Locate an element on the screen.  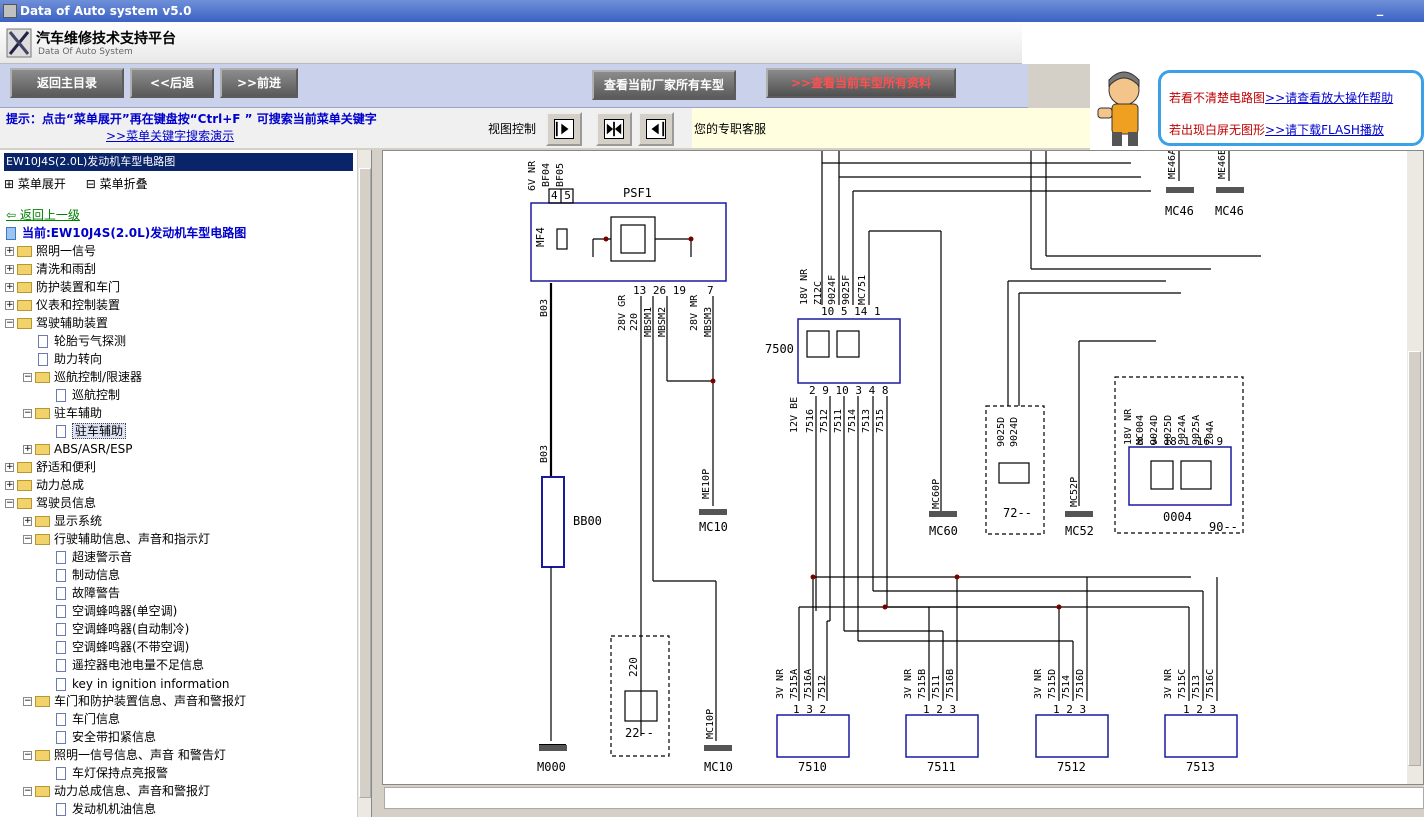
tree-item: 发动机机油信息 is located at coordinates (106, 808).